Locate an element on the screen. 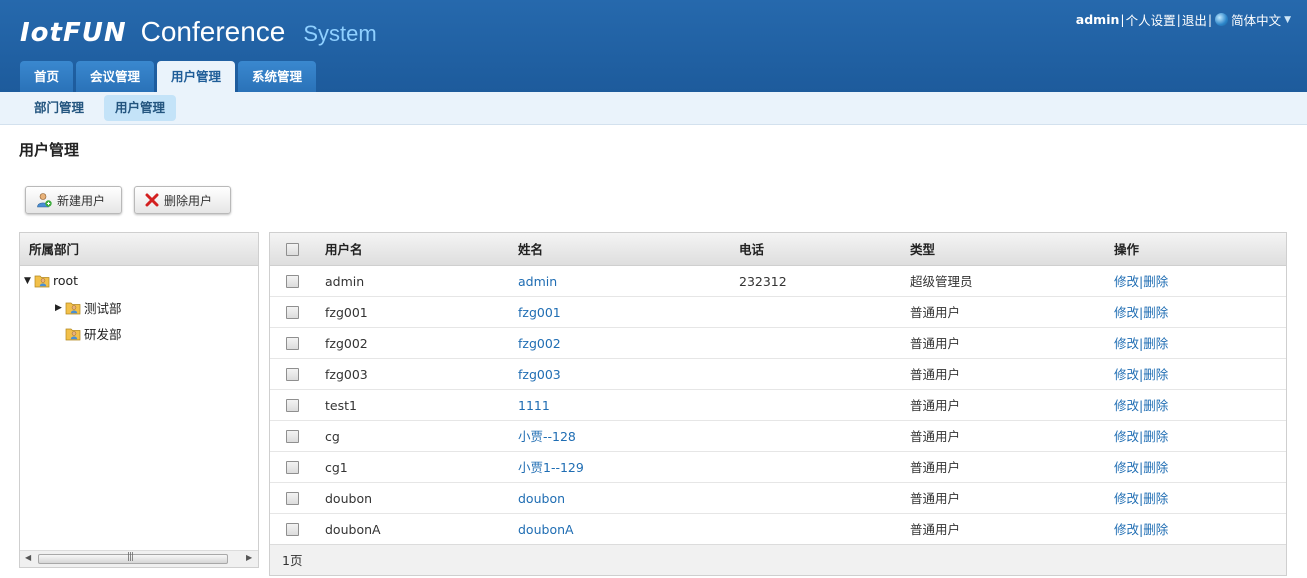 This screenshot has height=578, width=1307. tree-node-test-dept: ▶ 测试部 is located at coordinates (88, 307).